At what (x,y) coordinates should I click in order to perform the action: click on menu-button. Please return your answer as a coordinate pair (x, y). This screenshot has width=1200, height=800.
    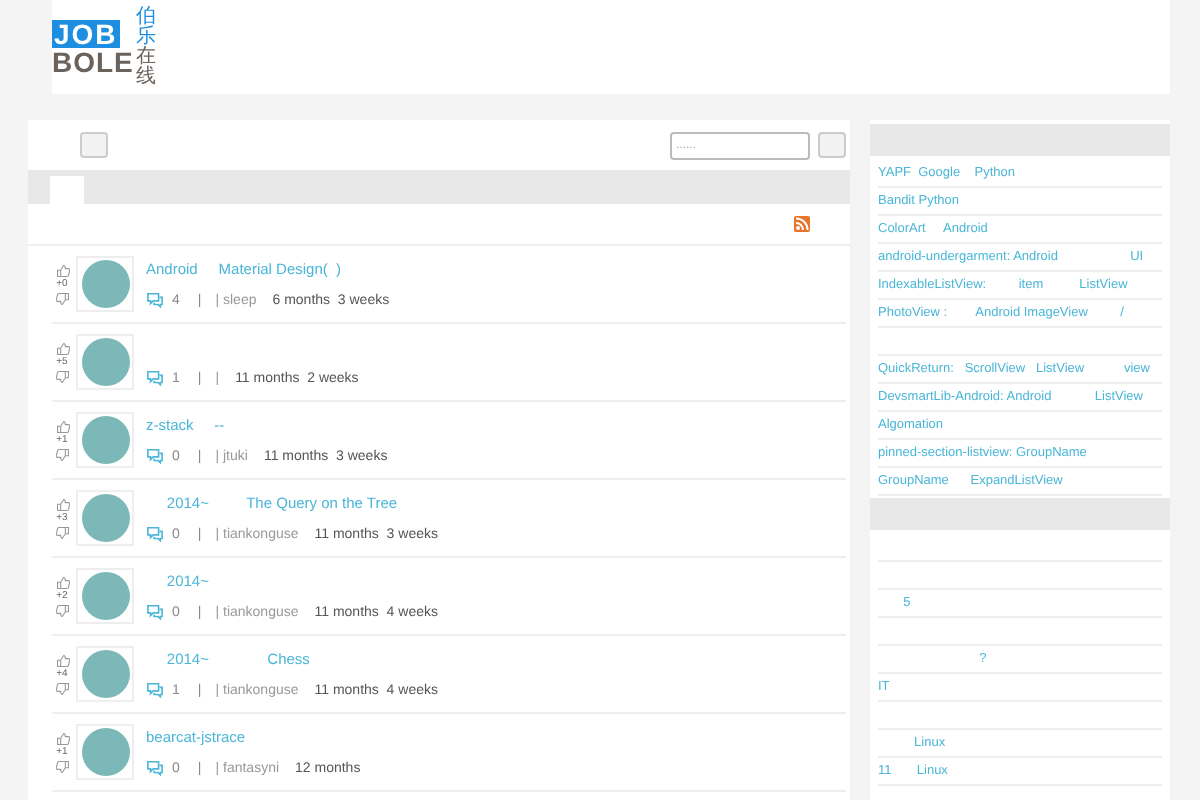
    Looking at the image, I should click on (94, 145).